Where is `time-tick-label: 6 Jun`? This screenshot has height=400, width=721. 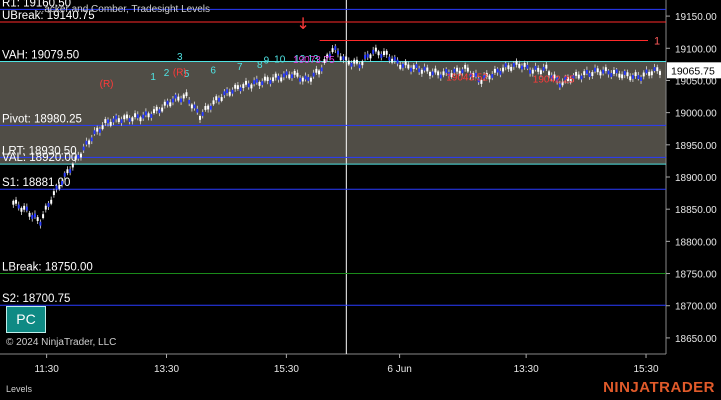 time-tick-label: 6 Jun is located at coordinates (399, 369).